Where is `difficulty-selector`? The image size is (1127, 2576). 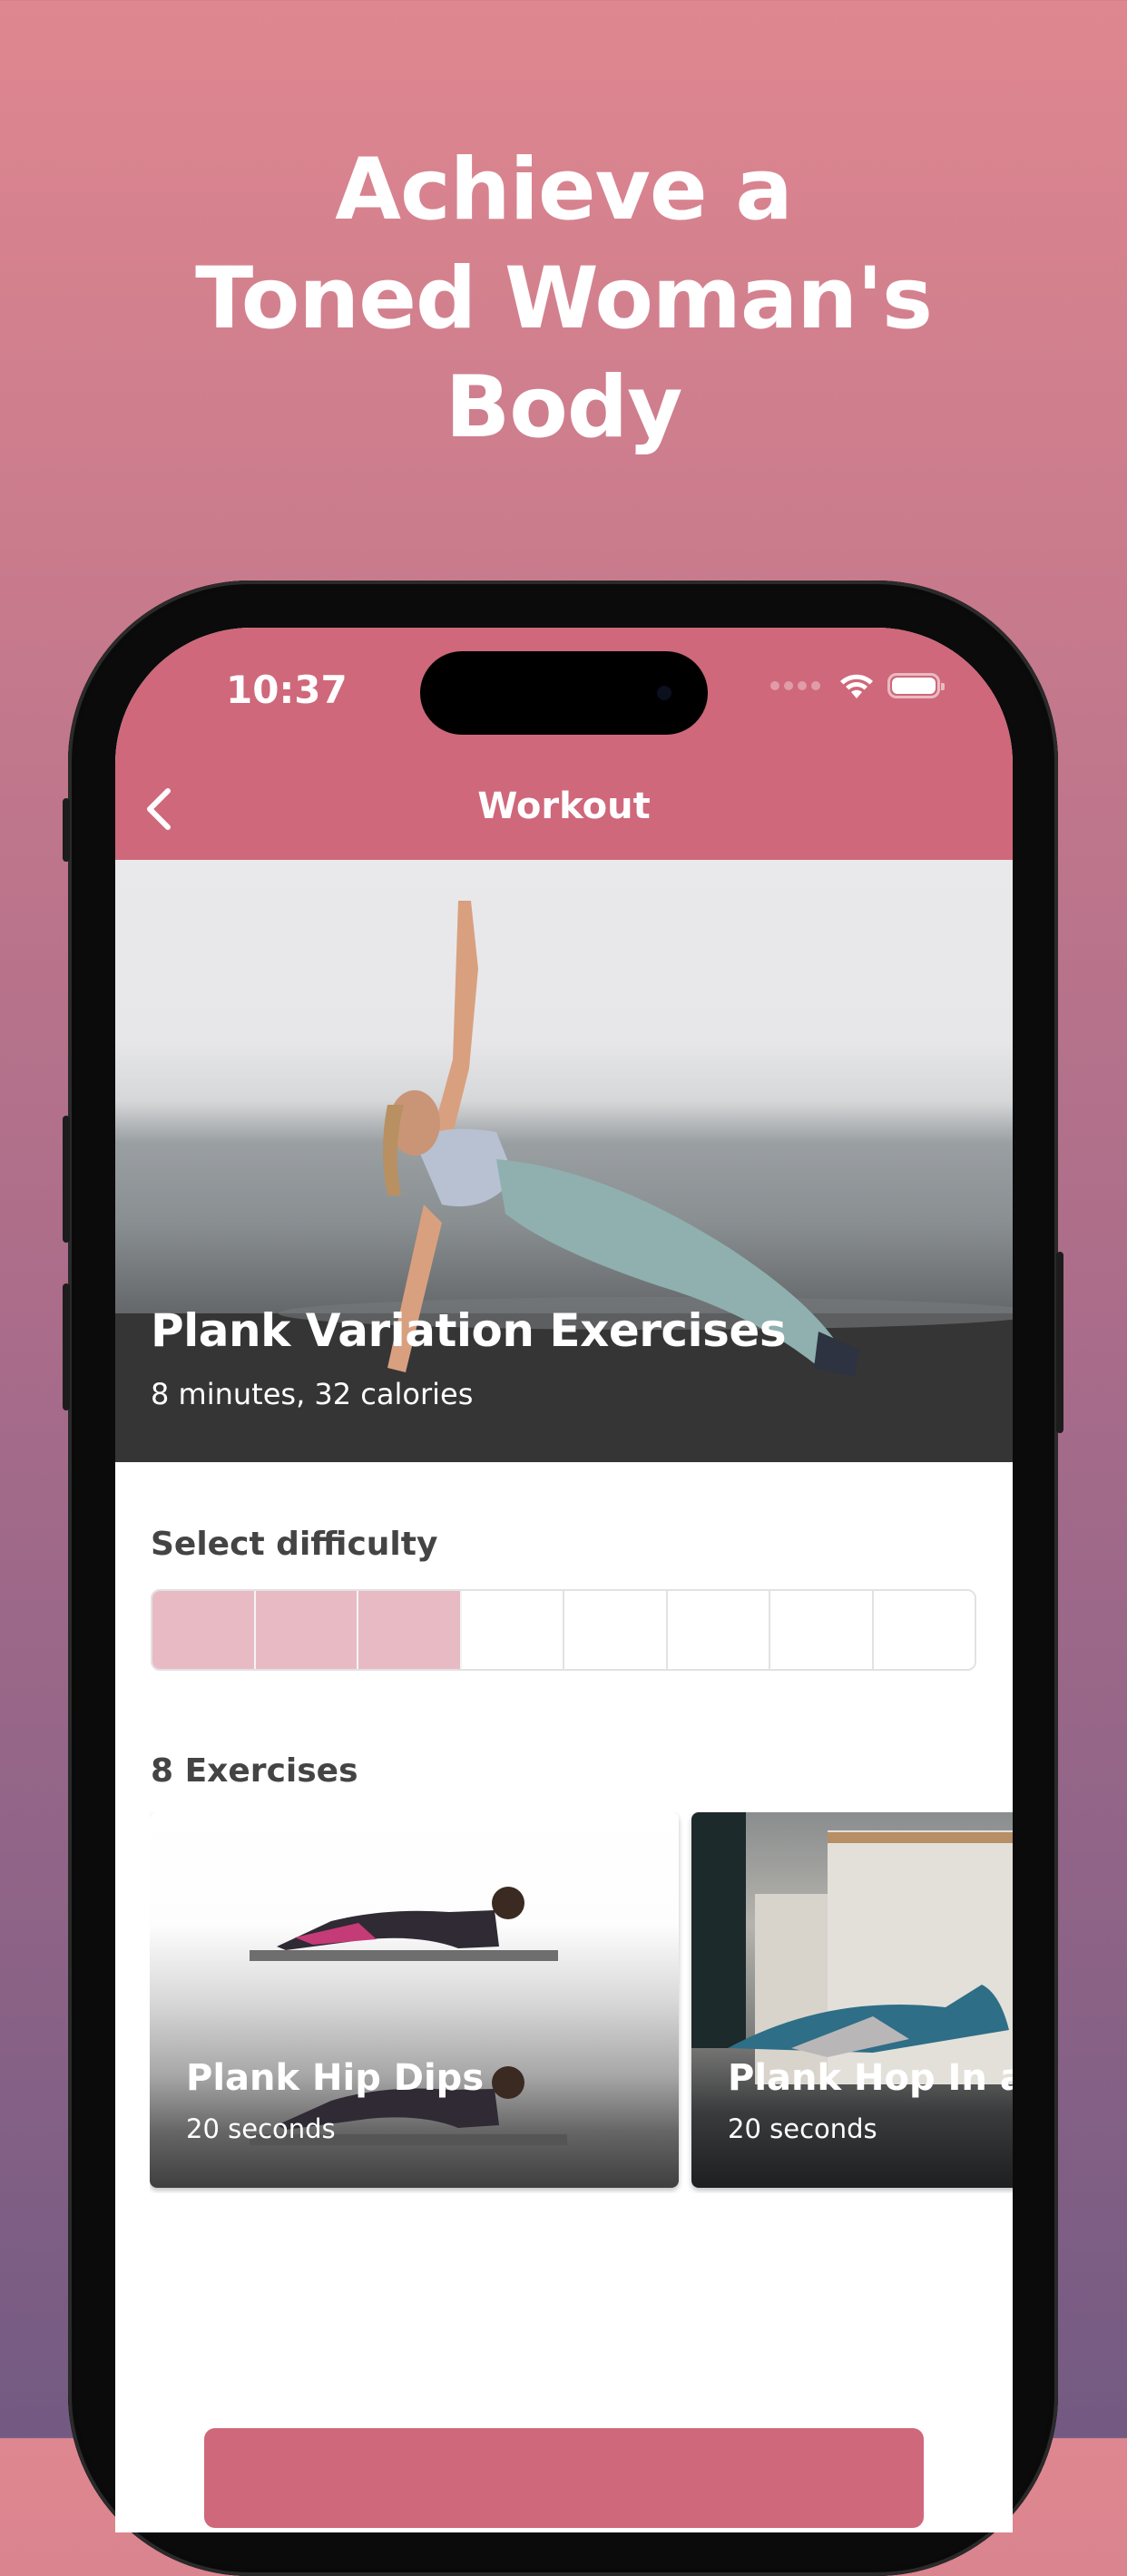
difficulty-selector is located at coordinates (563, 1630).